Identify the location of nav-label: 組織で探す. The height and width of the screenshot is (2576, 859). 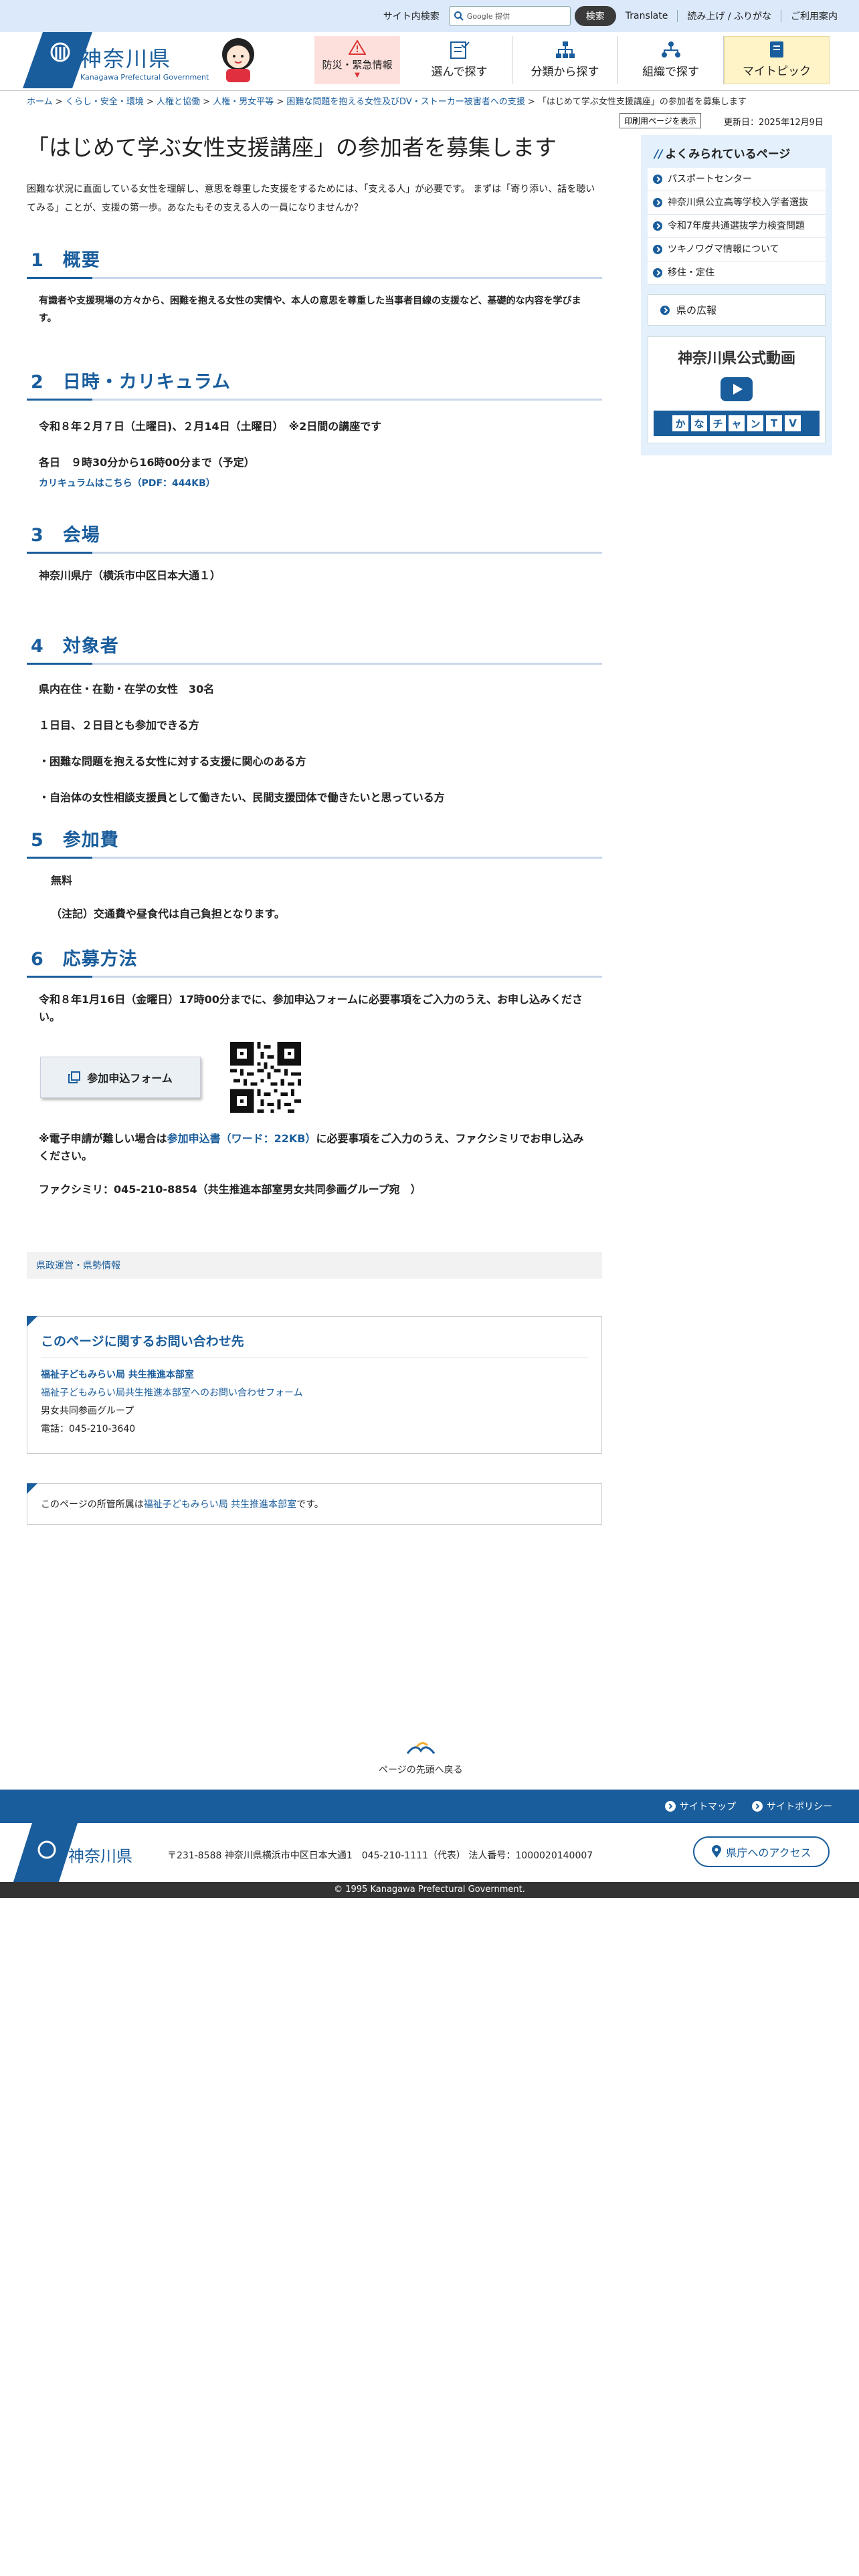
(671, 72).